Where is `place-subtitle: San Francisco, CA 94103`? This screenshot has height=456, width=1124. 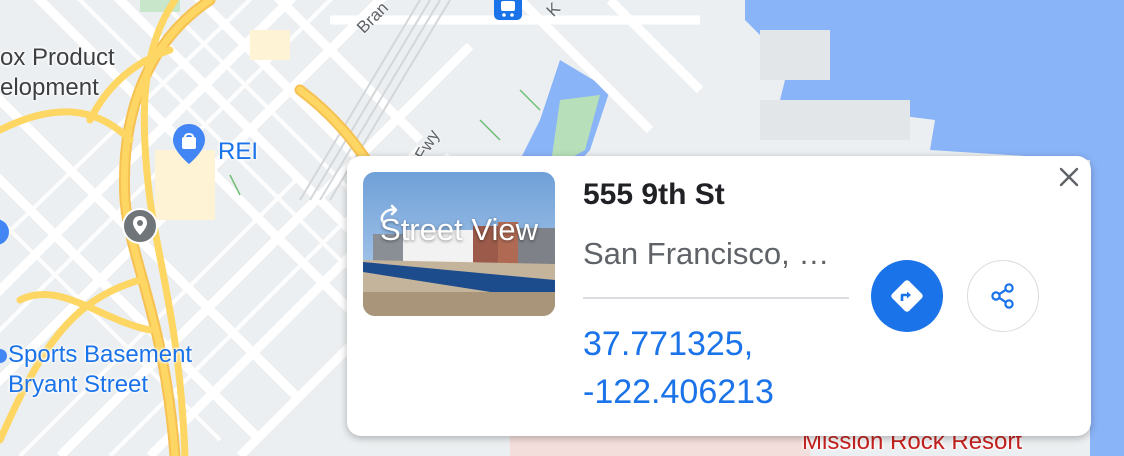 place-subtitle: San Francisco, CA 94103 is located at coordinates (716, 253).